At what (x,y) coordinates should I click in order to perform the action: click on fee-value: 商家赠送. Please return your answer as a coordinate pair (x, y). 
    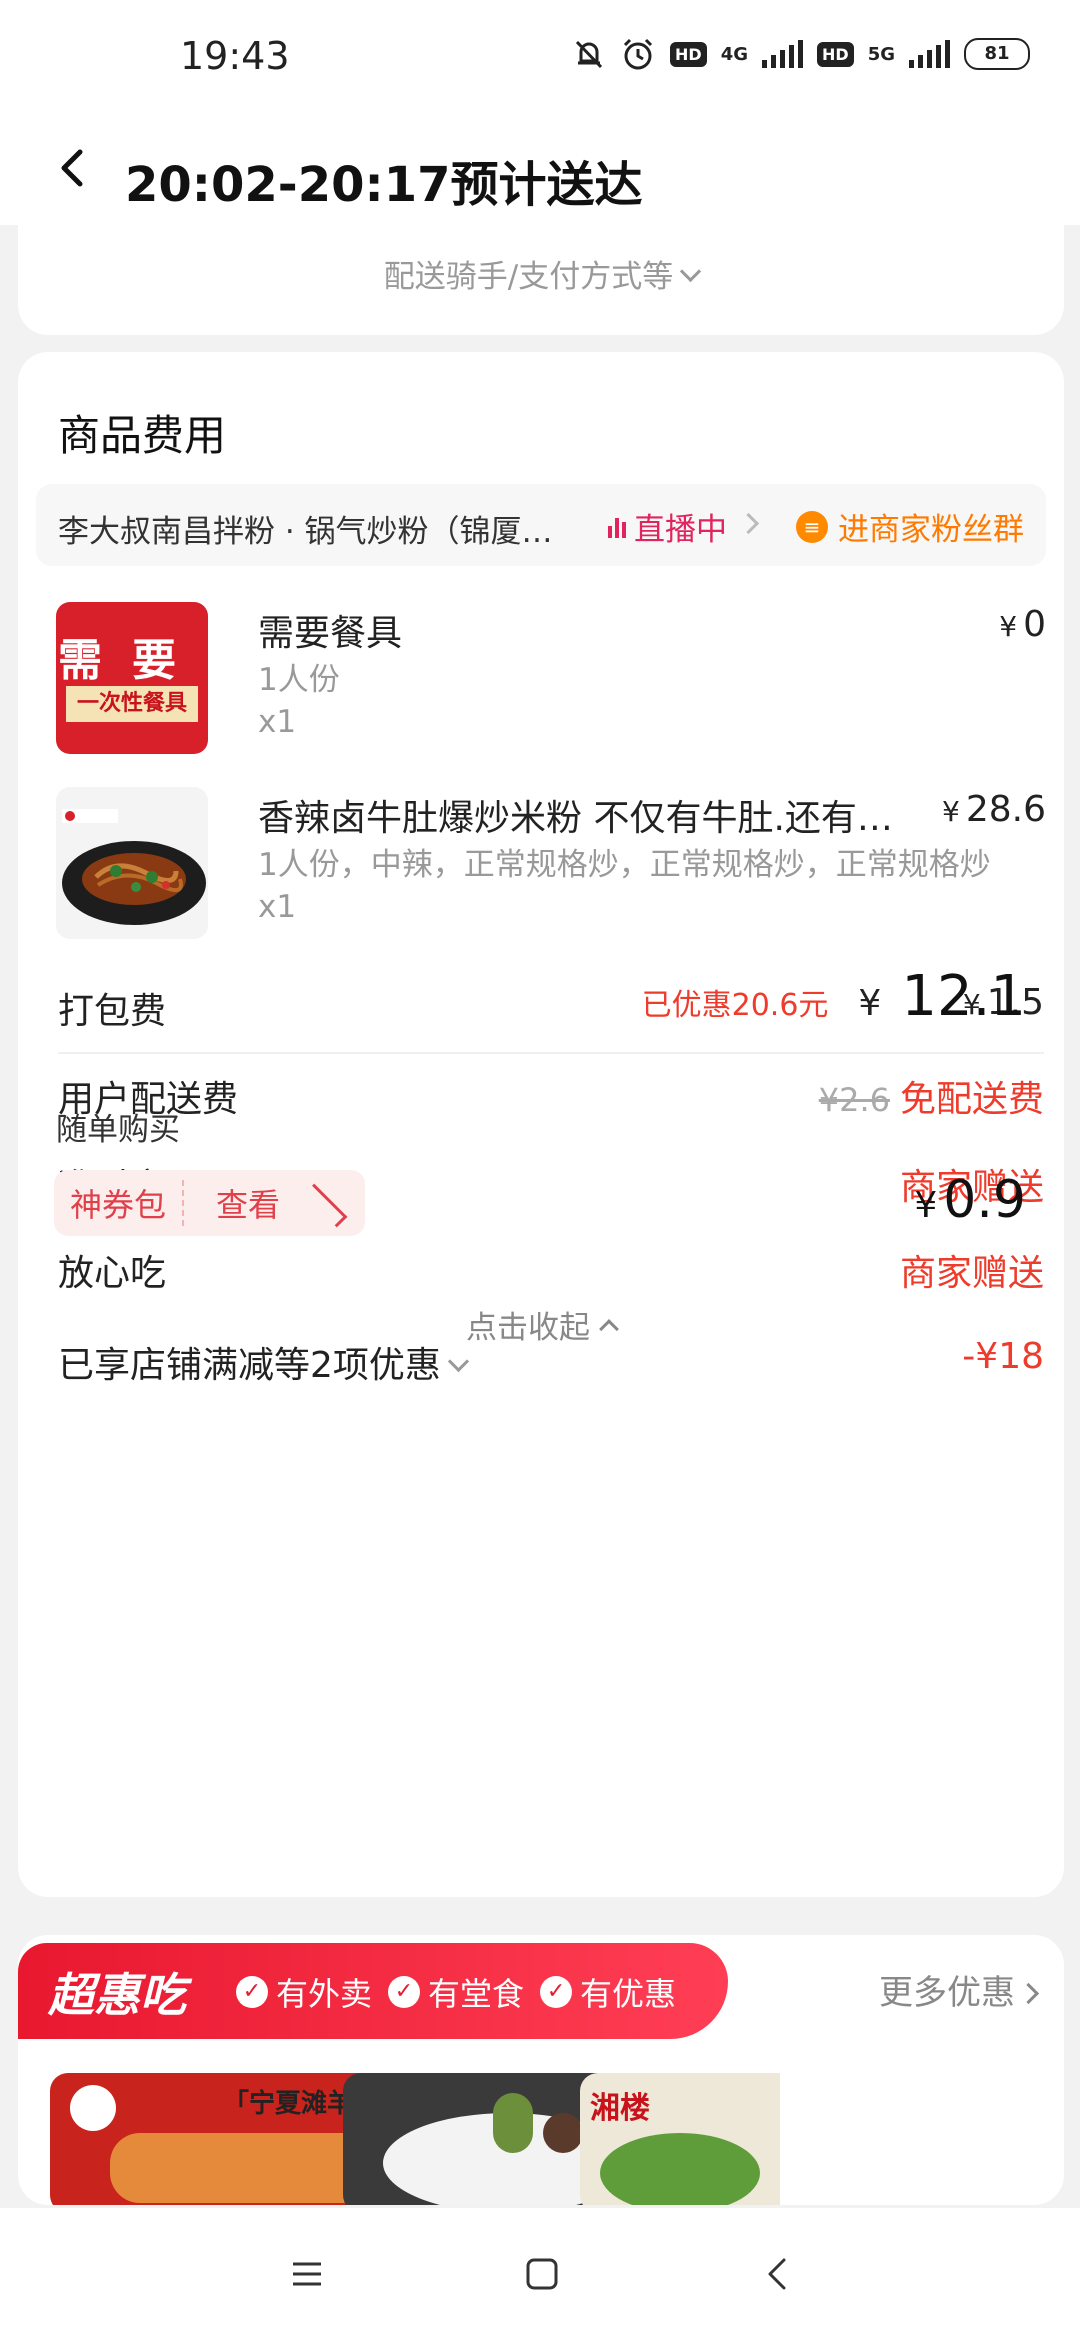
    Looking at the image, I should click on (971, 1273).